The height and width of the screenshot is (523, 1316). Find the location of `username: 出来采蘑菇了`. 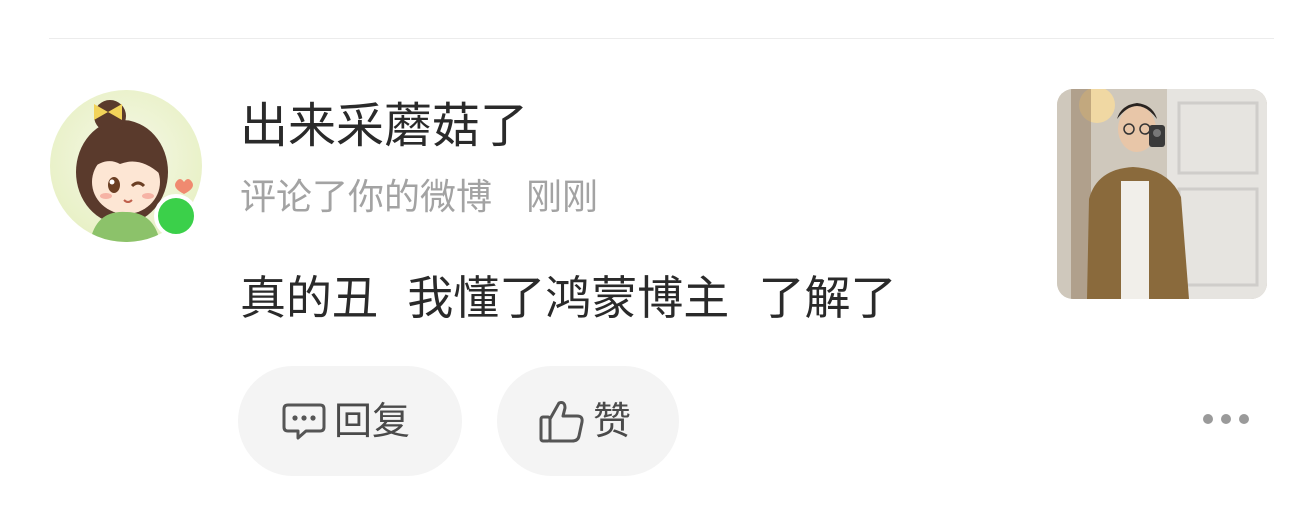

username: 出来采蘑菇了 is located at coordinates (384, 126).